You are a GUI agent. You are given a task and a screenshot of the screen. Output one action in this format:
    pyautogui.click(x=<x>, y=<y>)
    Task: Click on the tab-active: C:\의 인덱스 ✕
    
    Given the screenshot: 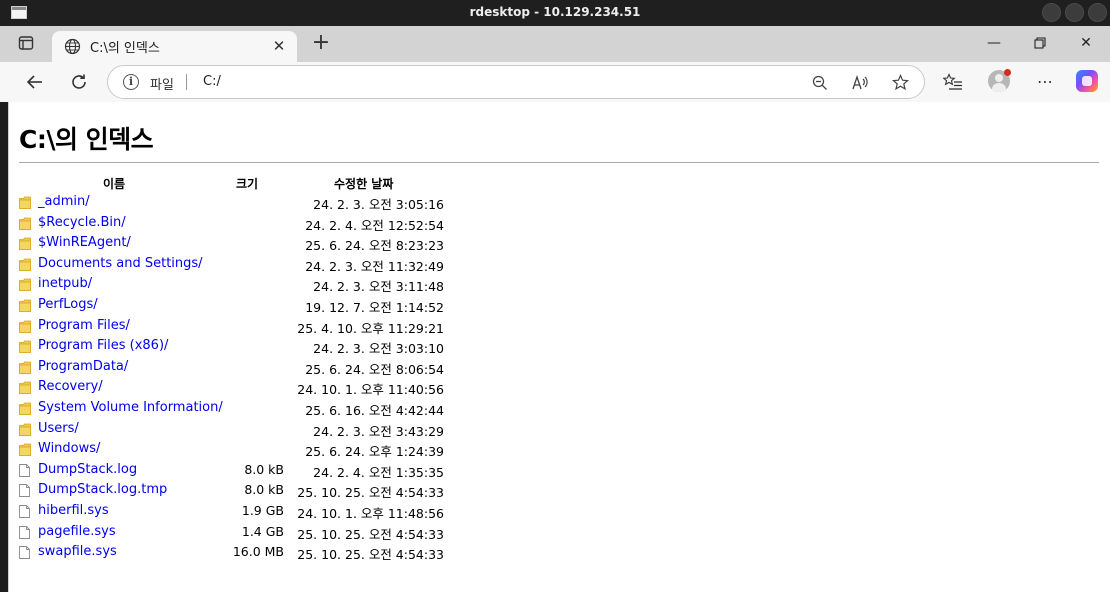 What is the action you would take?
    pyautogui.click(x=174, y=46)
    